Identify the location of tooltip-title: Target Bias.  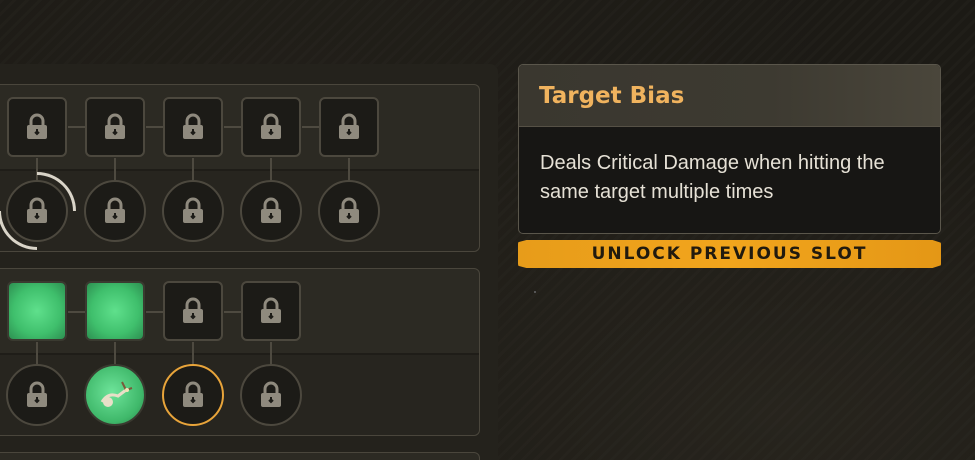
(612, 95).